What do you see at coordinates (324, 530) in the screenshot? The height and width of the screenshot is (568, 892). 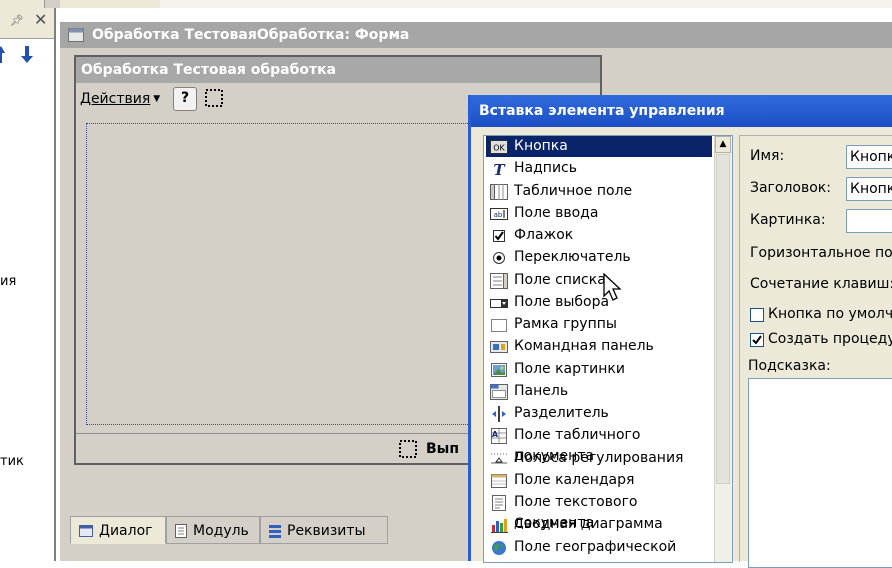 I see `tab-attributes: Реквизиты` at bounding box center [324, 530].